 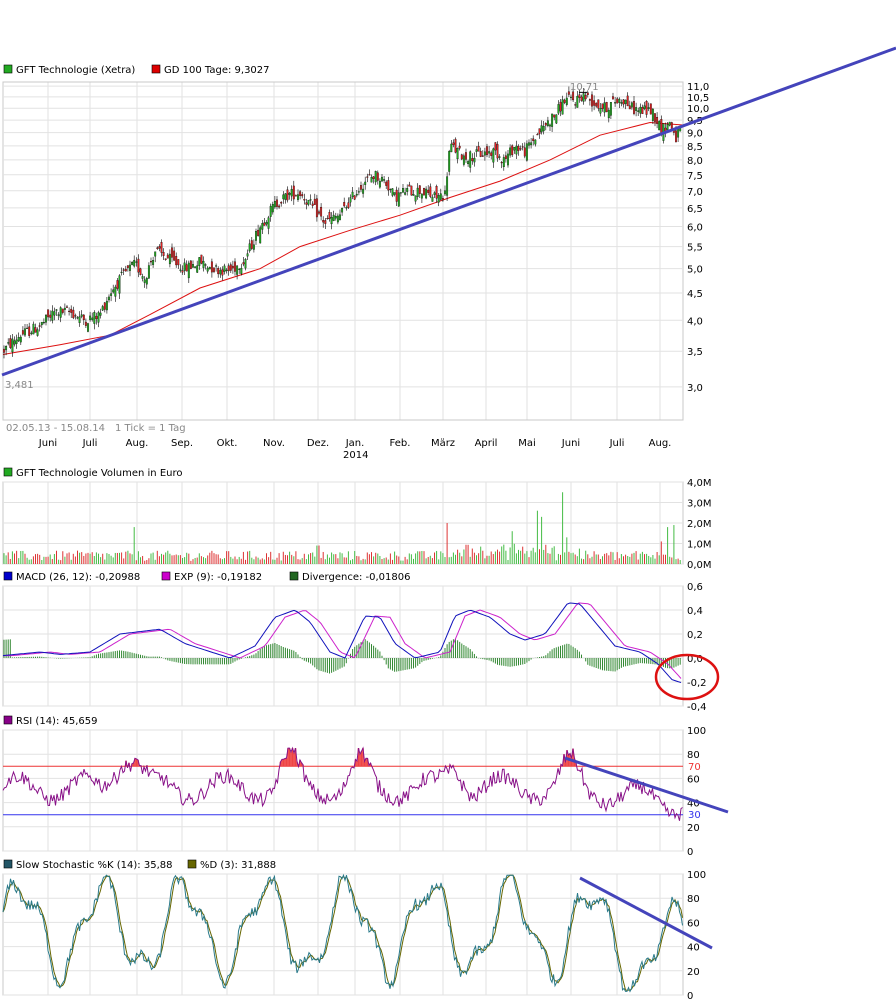 I want to click on price-ytick: 7,0, so click(x=695, y=192).